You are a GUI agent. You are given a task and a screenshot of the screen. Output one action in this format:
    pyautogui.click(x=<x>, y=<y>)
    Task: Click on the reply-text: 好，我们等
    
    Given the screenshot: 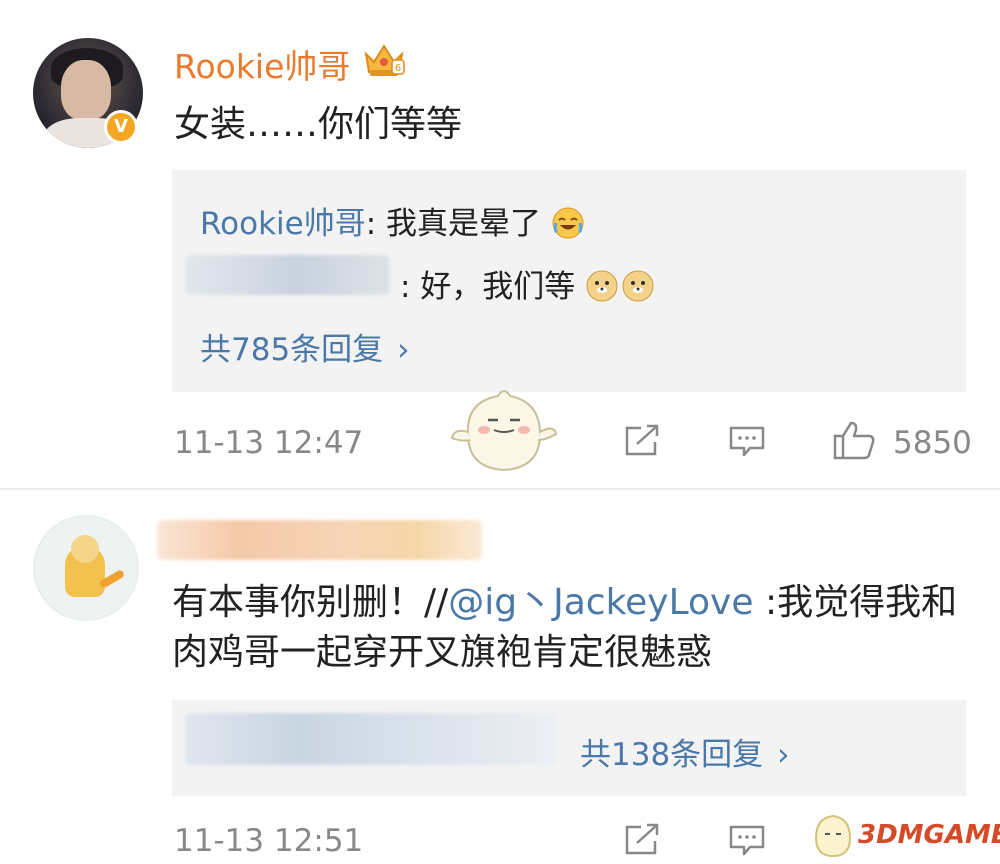 What is the action you would take?
    pyautogui.click(x=498, y=287)
    